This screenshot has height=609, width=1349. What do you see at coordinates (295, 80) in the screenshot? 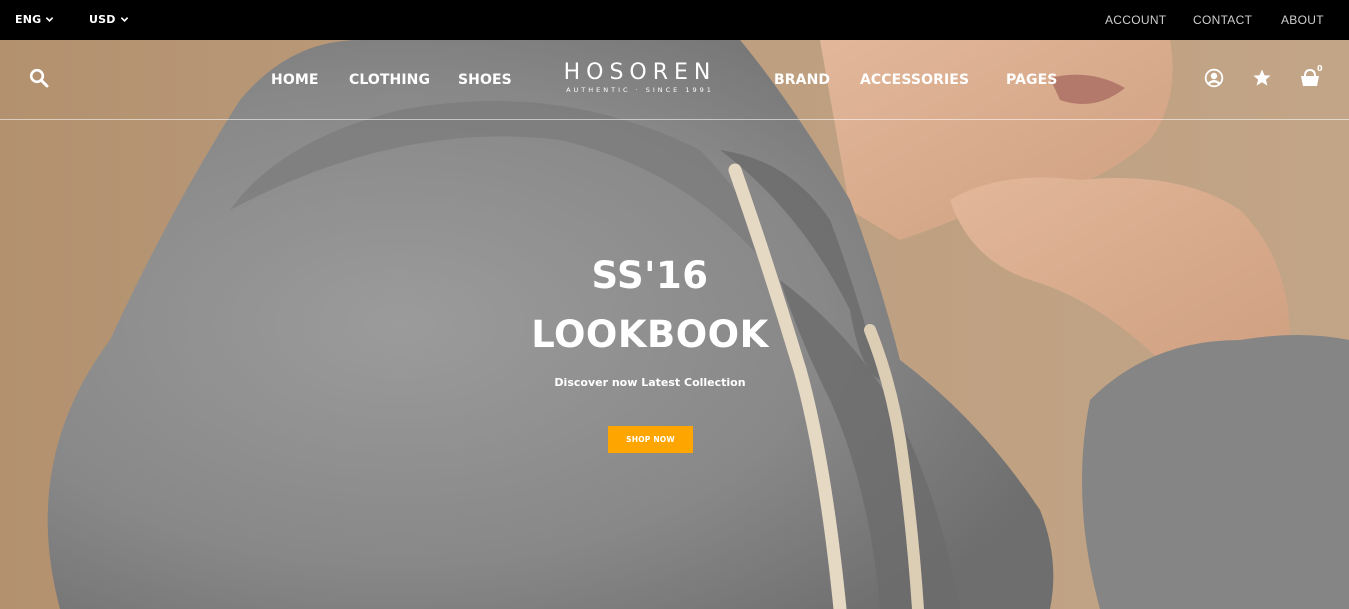
I see `nav-home: HOME` at bounding box center [295, 80].